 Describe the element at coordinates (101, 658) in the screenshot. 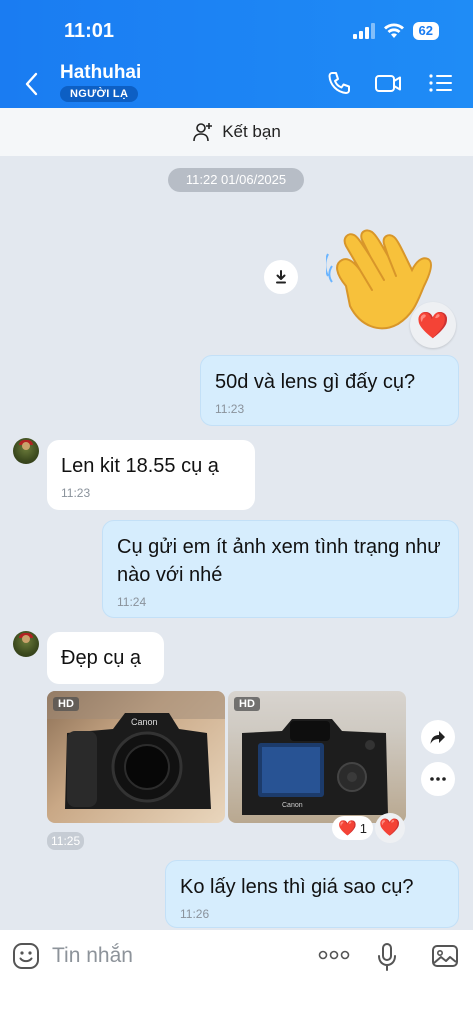

I see `message-text: Đẹp cụ ạ` at that location.